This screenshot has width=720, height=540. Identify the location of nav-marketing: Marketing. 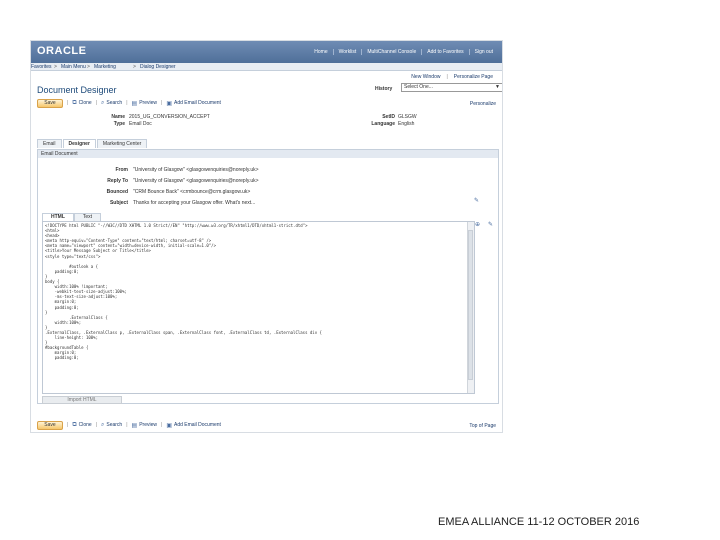
(105, 67).